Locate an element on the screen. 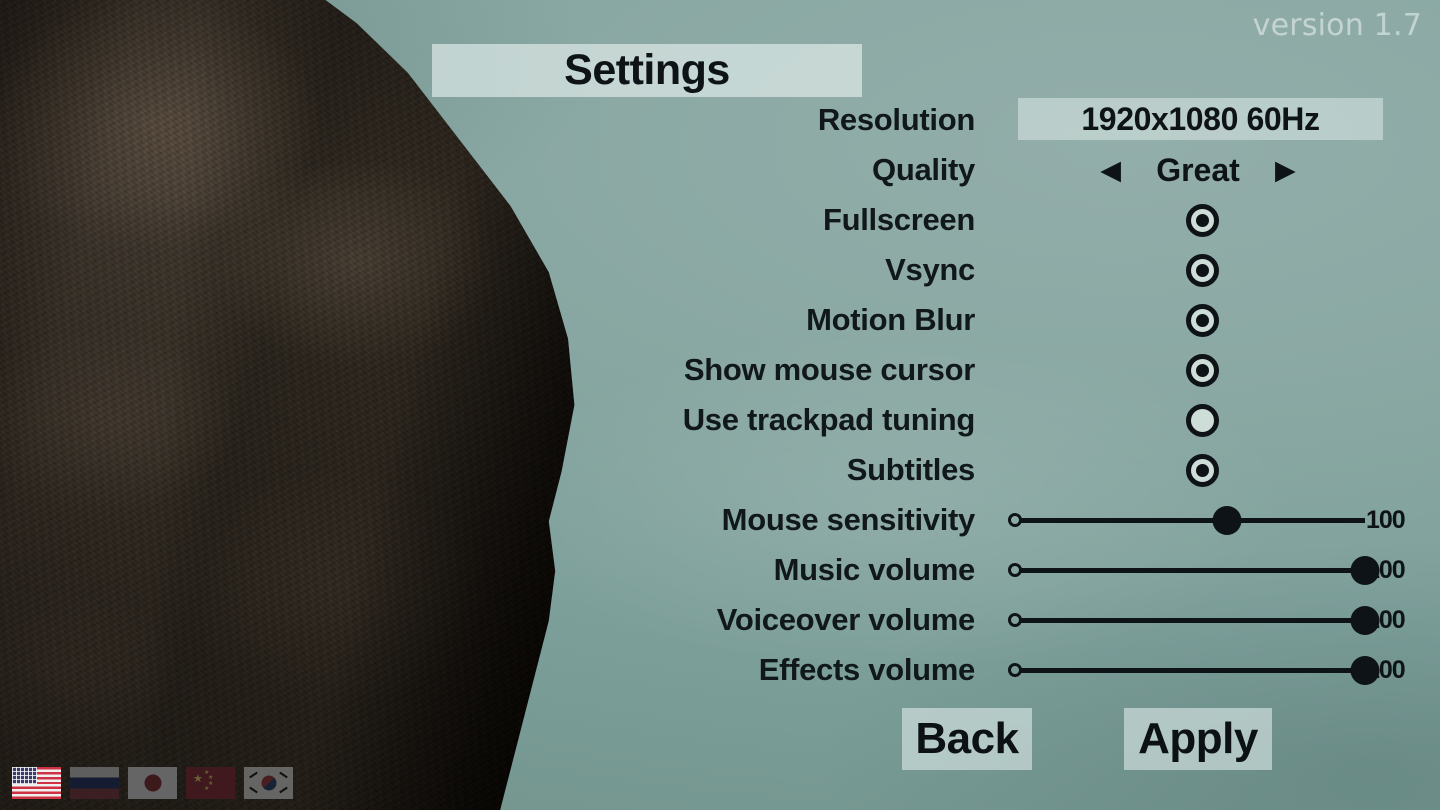 Image resolution: width=1440 pixels, height=810 pixels. cn-star-large: ★ is located at coordinates (198, 779).